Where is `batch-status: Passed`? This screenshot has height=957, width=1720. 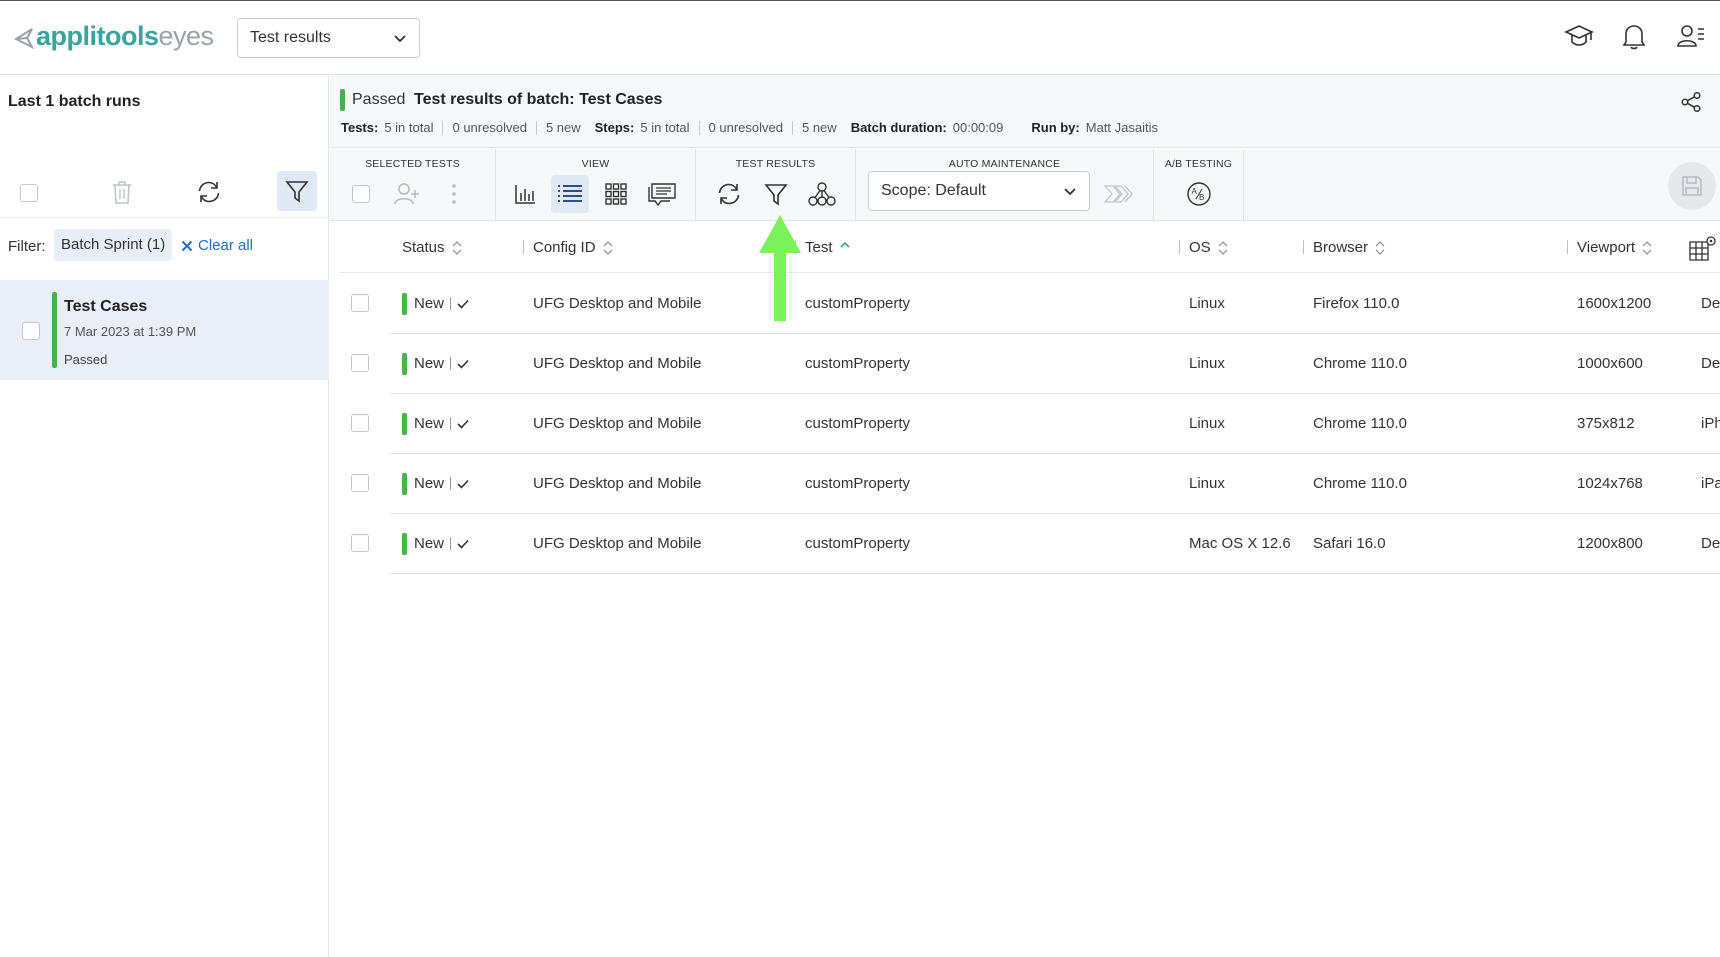 batch-status: Passed is located at coordinates (86, 359).